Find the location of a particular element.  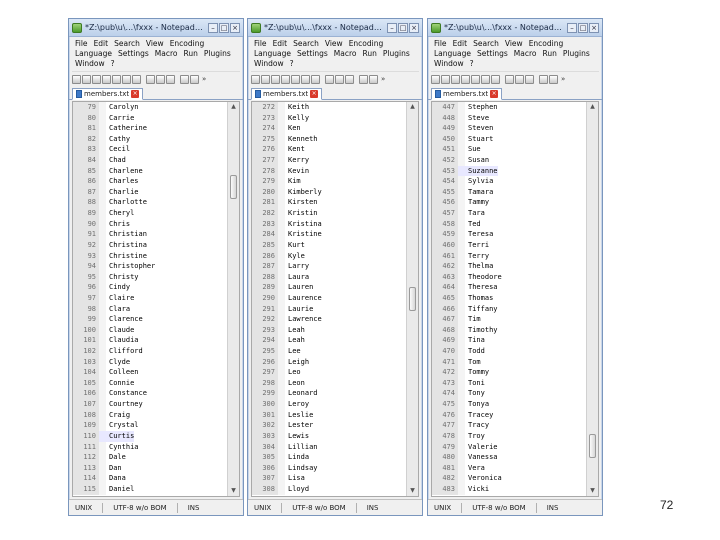

save-all-icon is located at coordinates (106, 79).